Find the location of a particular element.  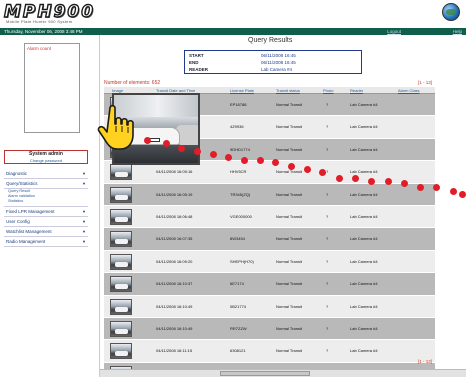

menu-item-diagnostic: Diagnostic ▼ is located at coordinates (46, 174).